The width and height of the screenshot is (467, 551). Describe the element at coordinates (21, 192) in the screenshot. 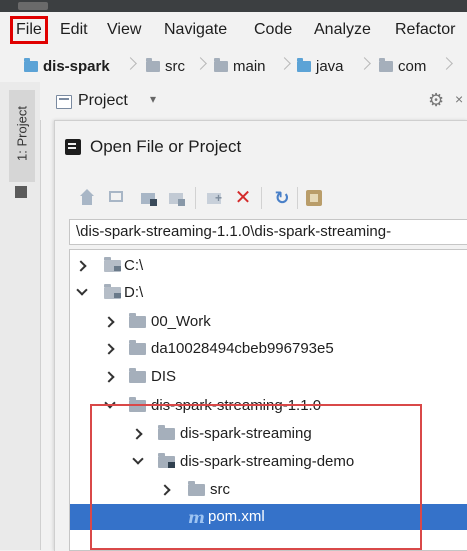

I see `structure-icon` at that location.